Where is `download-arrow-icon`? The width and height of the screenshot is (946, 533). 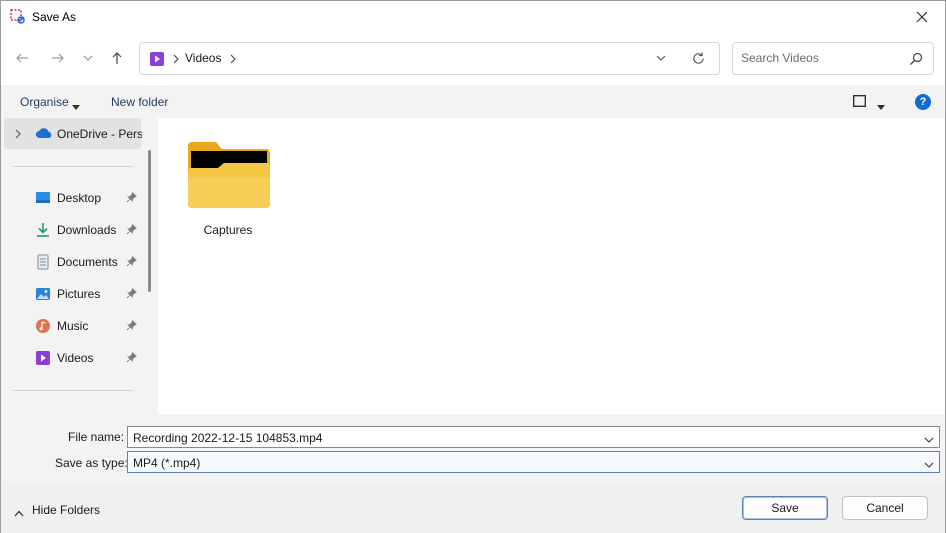
download-arrow-icon is located at coordinates (43, 230).